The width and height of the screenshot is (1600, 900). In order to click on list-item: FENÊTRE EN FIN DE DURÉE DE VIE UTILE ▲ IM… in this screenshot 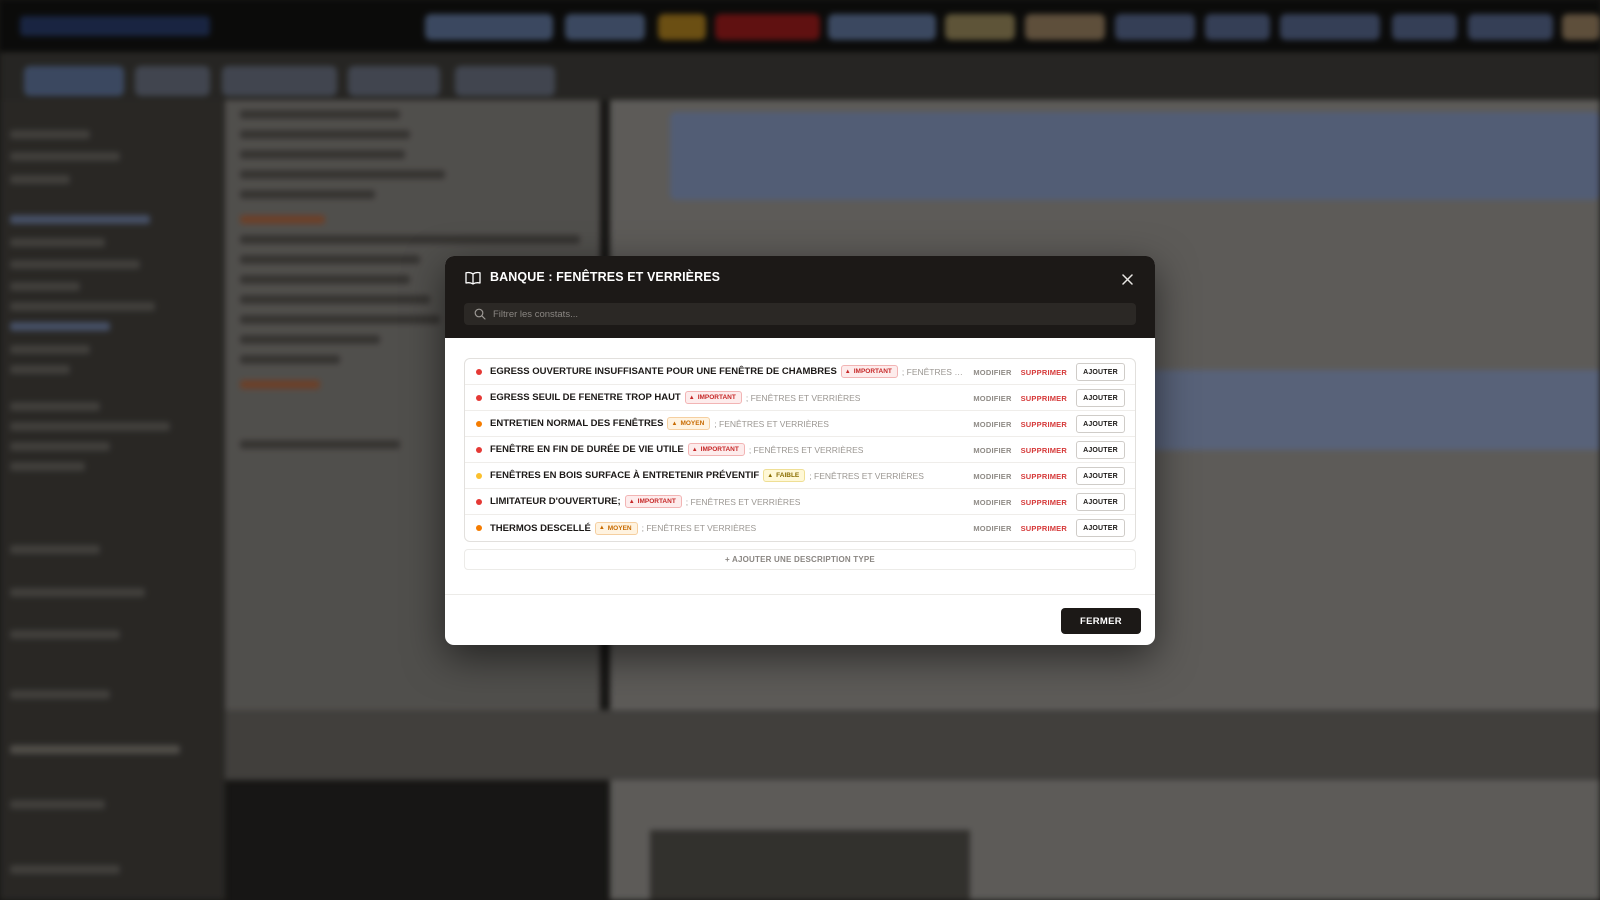, I will do `click(800, 450)`.